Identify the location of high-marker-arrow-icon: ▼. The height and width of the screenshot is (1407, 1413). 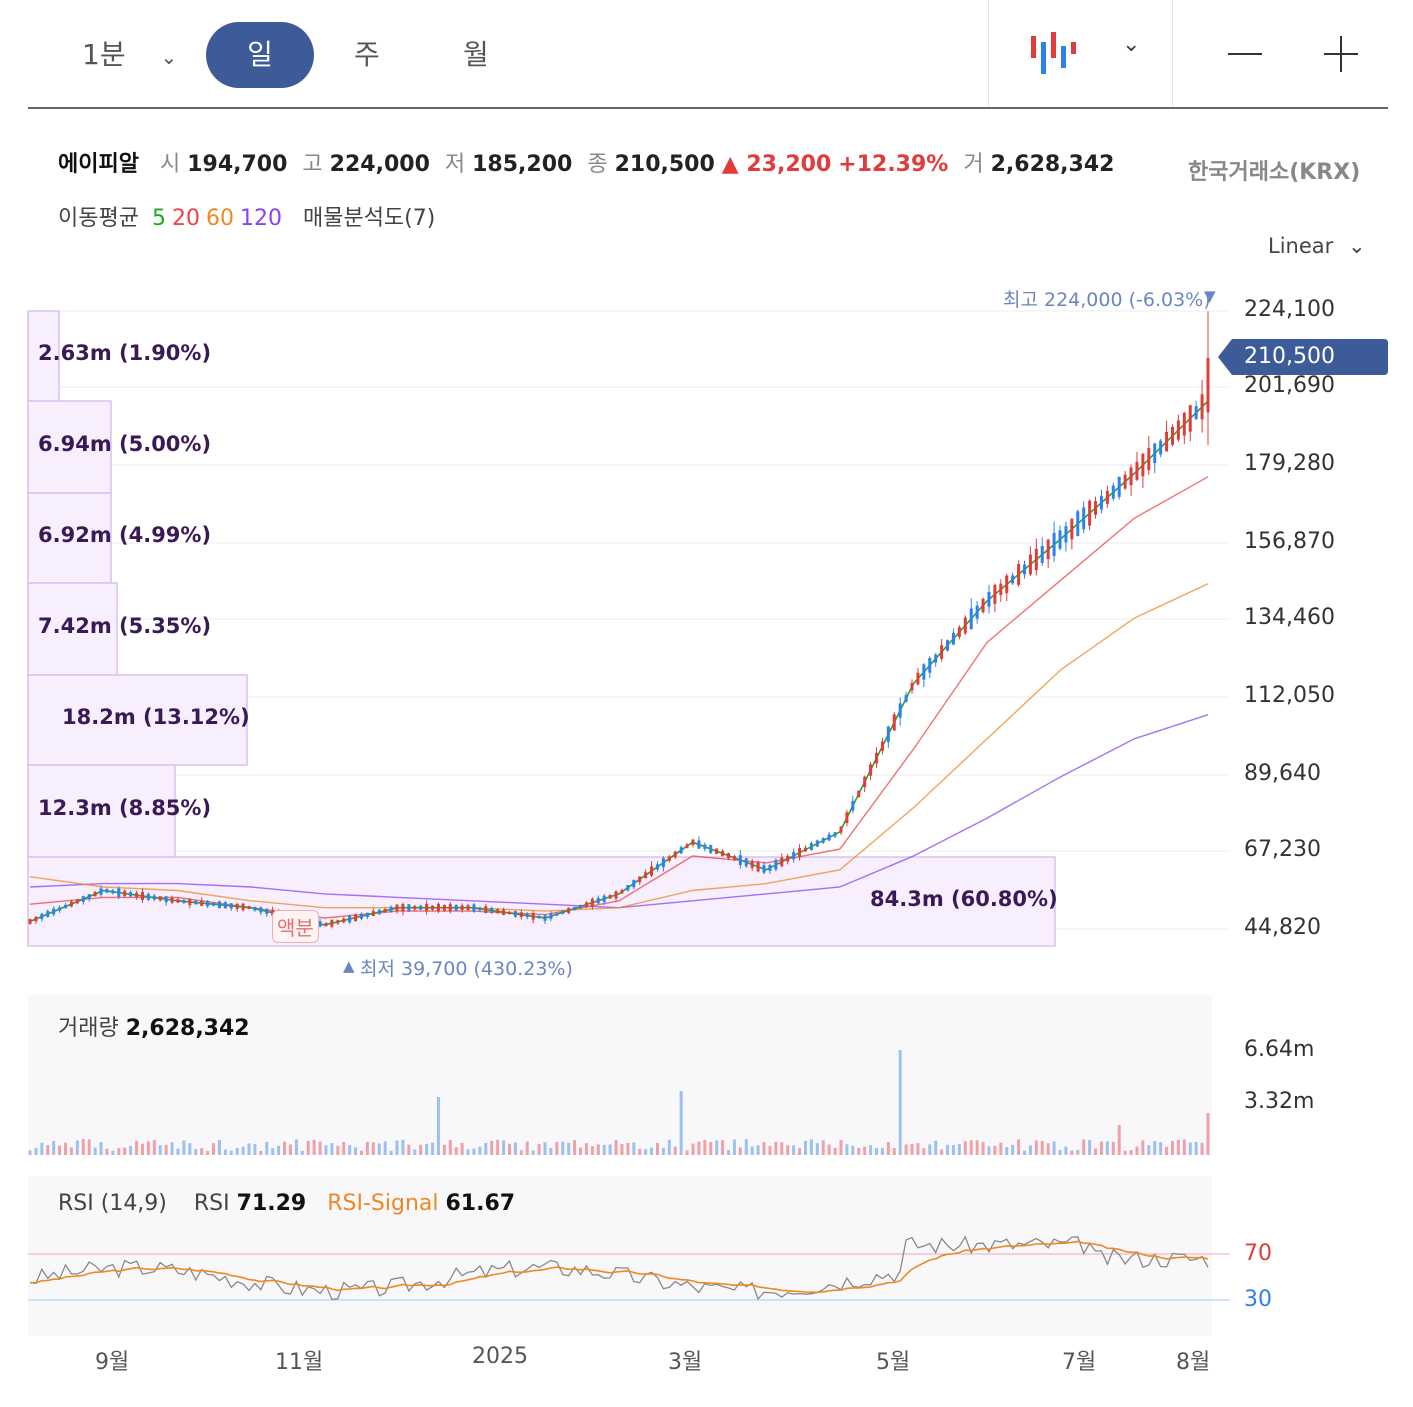
(1210, 296).